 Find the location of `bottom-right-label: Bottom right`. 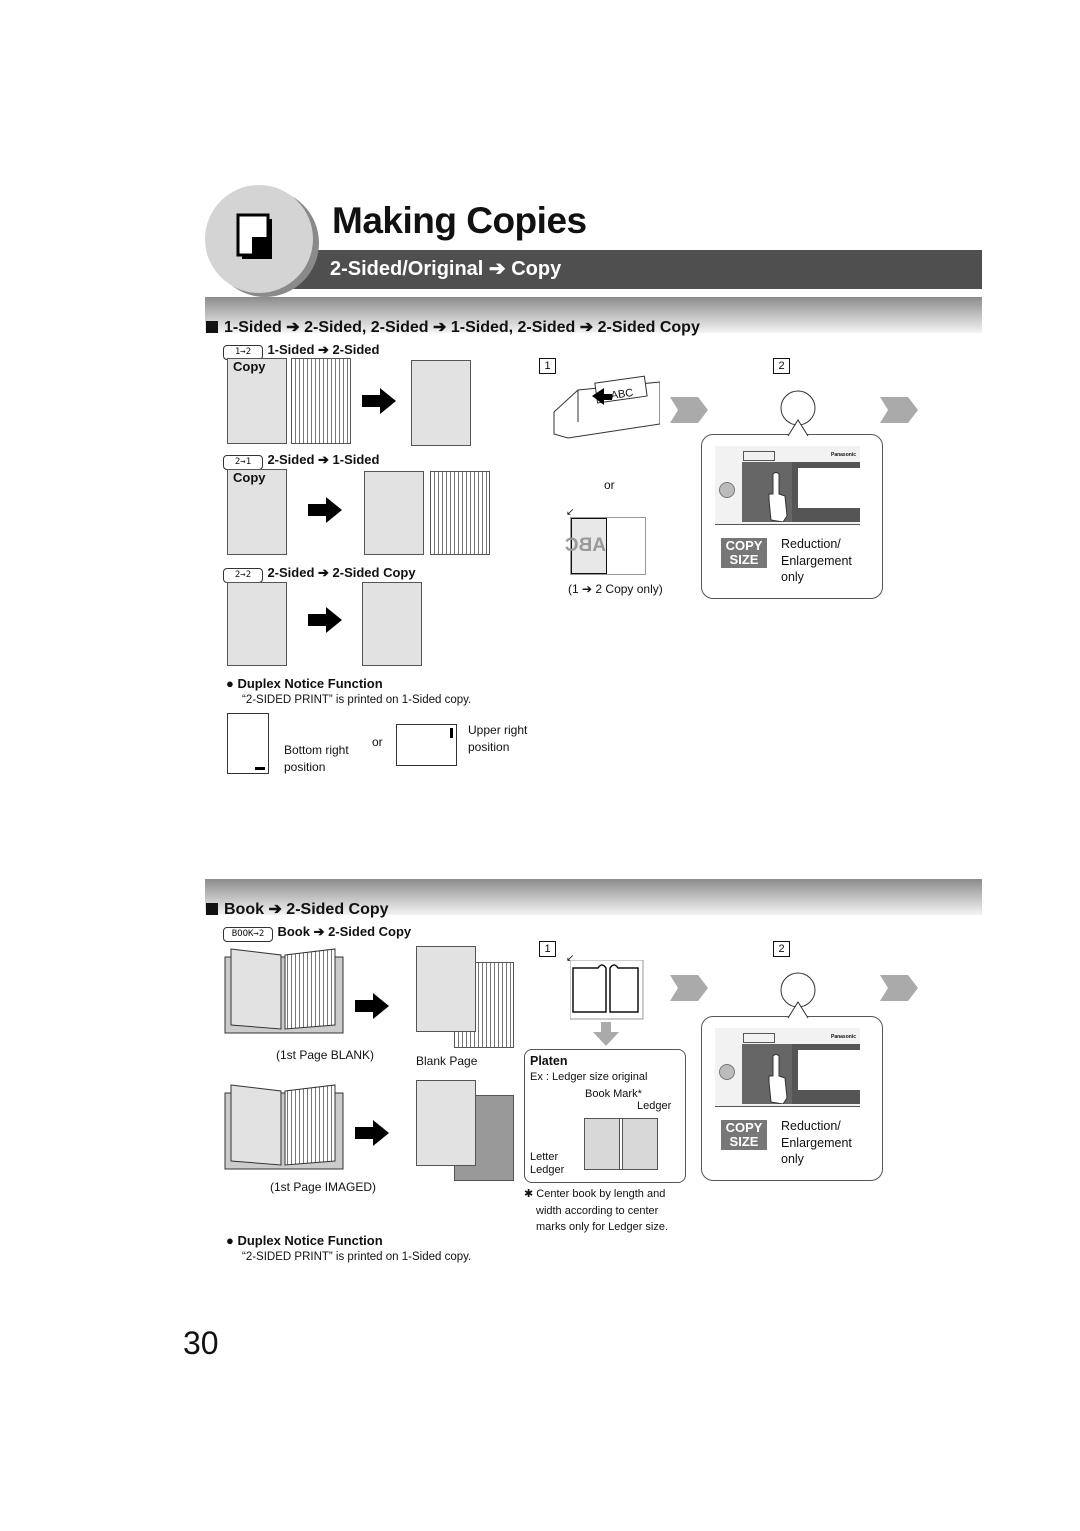

bottom-right-label: Bottom right is located at coordinates (316, 750).